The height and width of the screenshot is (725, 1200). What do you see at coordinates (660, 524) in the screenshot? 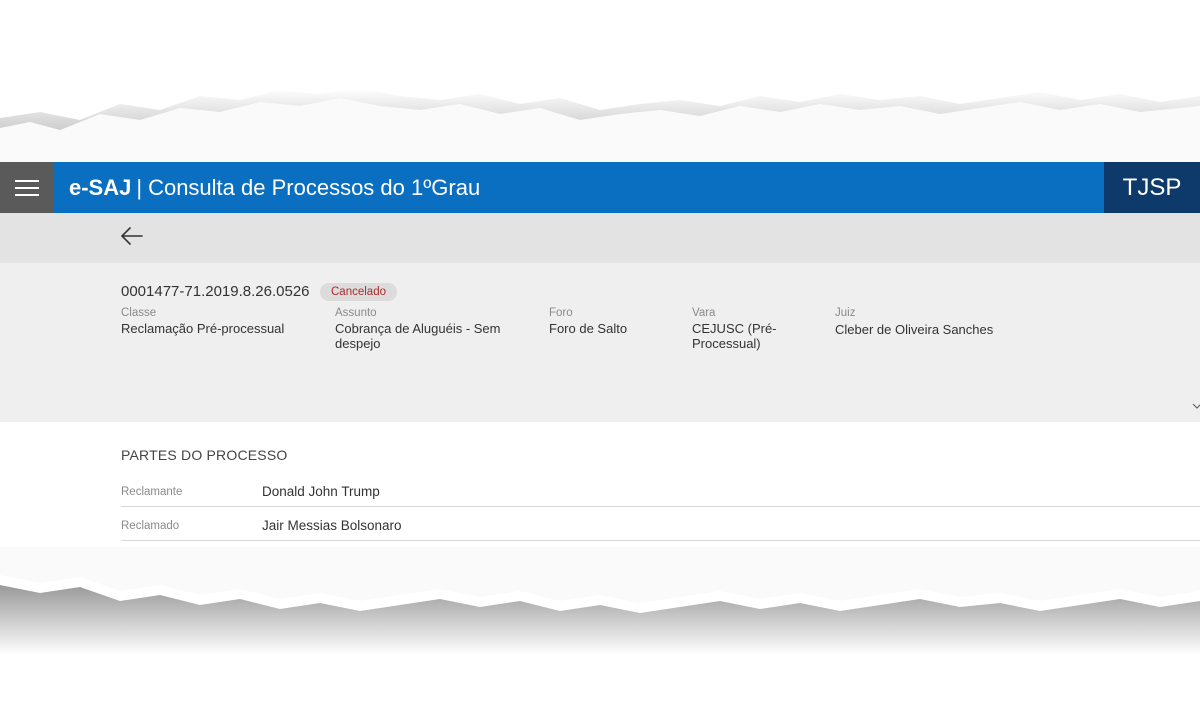
I see `party-row: Reclamado Jair Messias Bolsonaro` at bounding box center [660, 524].